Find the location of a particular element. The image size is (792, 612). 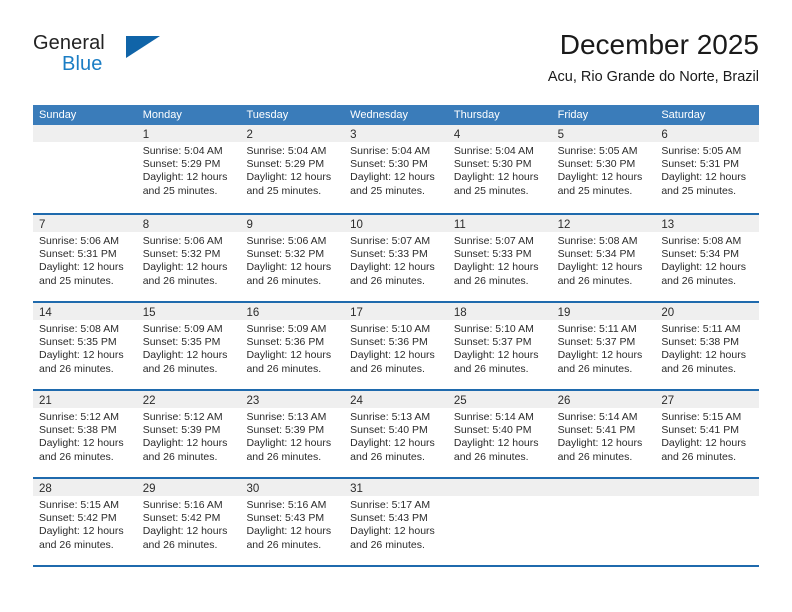

brand-logo: General Blue is located at coordinates (133, 60).